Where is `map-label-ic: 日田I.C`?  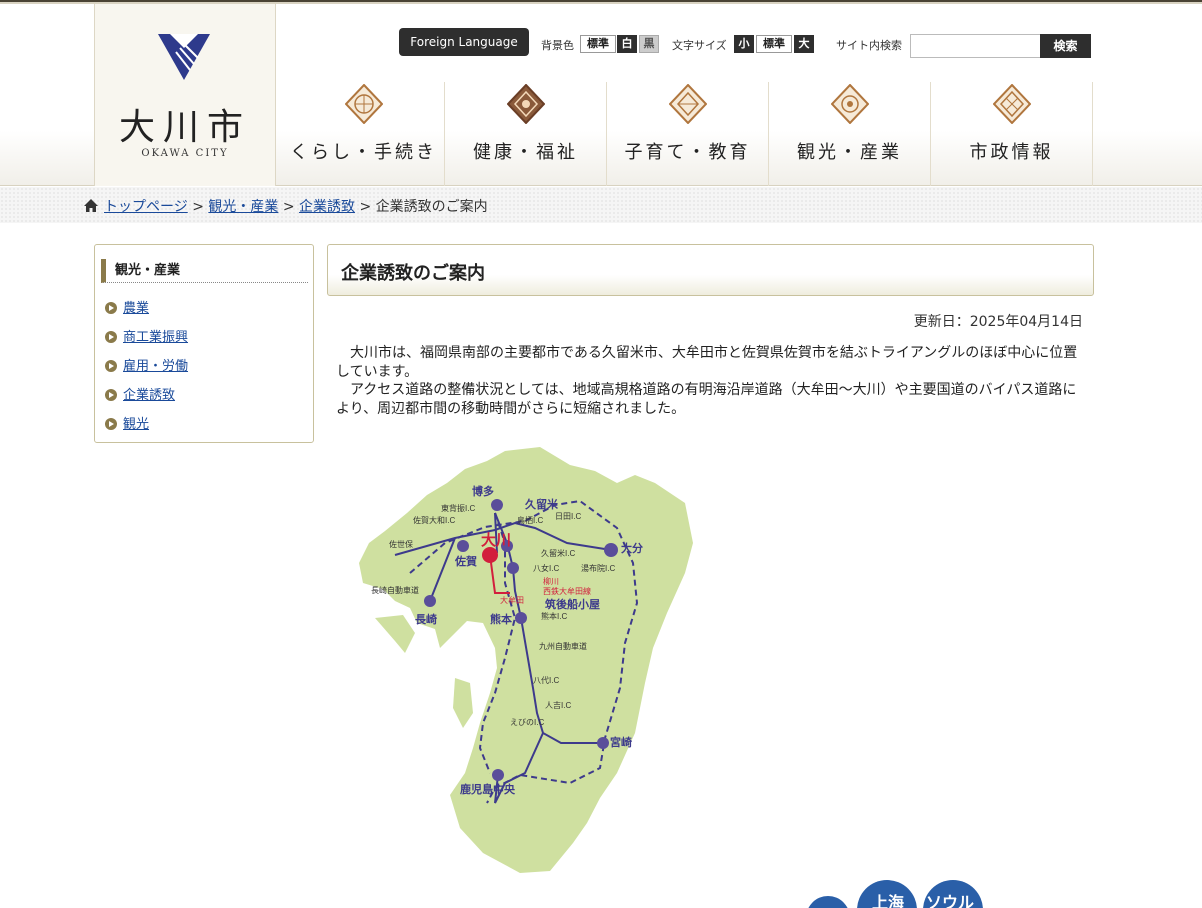
map-label-ic: 日田I.C is located at coordinates (568, 516).